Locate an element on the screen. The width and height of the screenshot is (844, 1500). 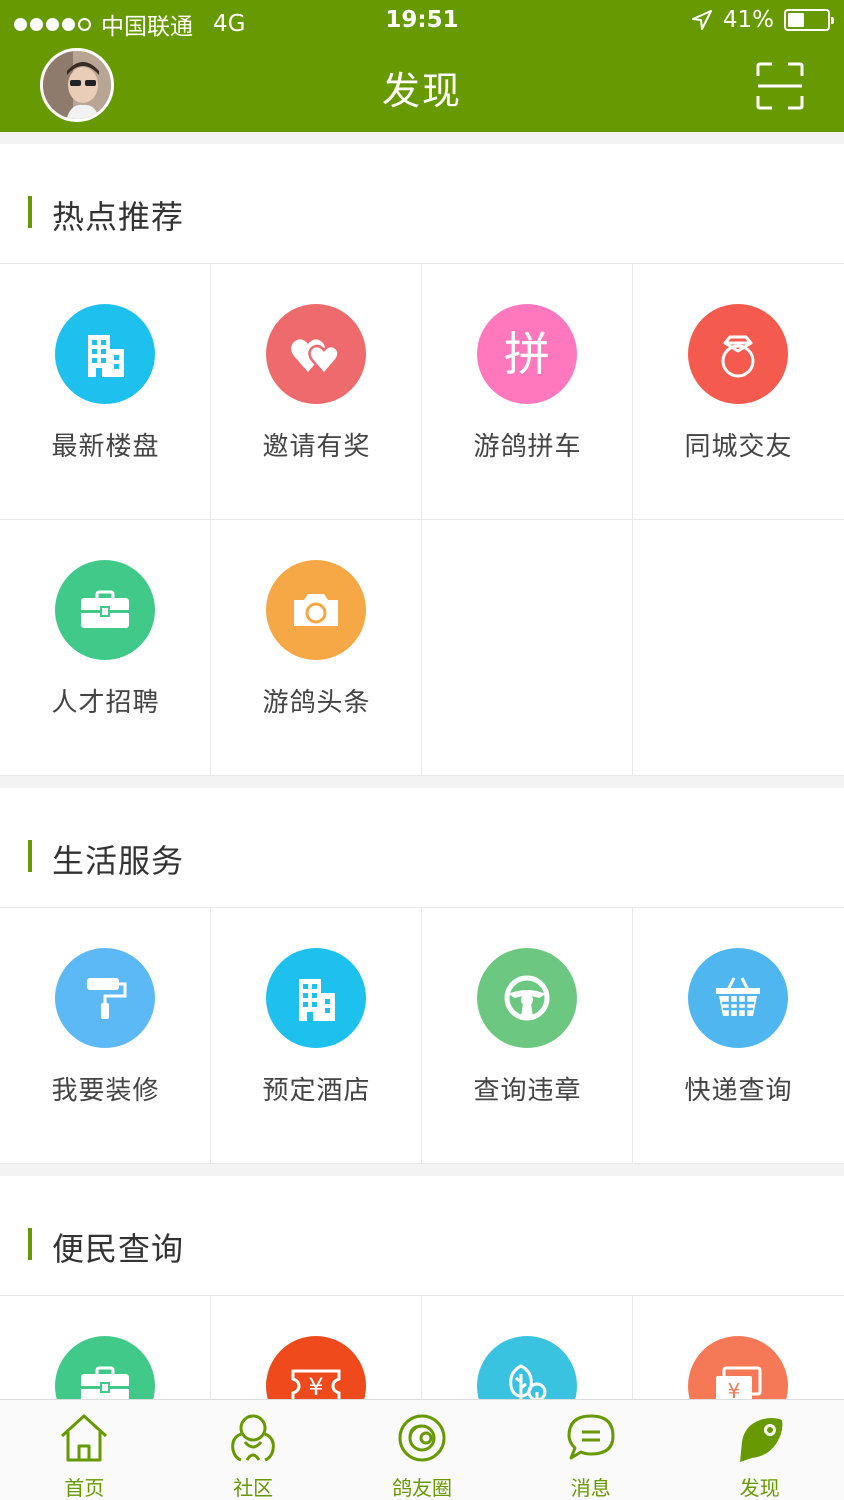
status-right: 41% is located at coordinates (762, 20).